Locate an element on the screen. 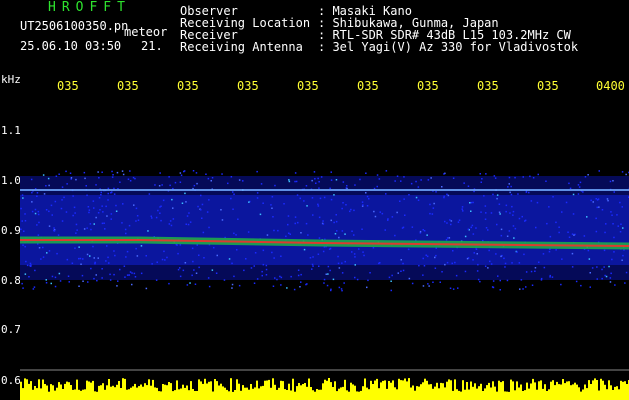 The image size is (629, 400). mode-label: meteor is located at coordinates (146, 32).